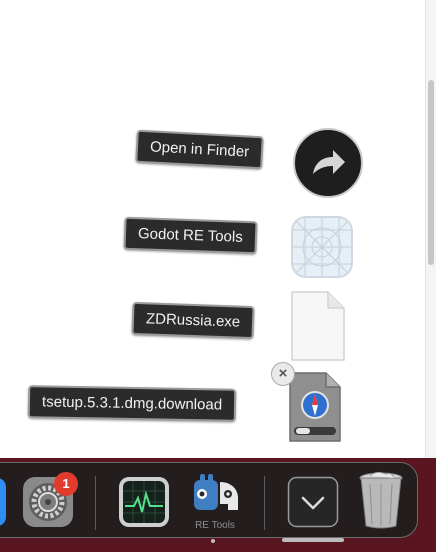  I want to click on dock-finder, so click(3, 502).